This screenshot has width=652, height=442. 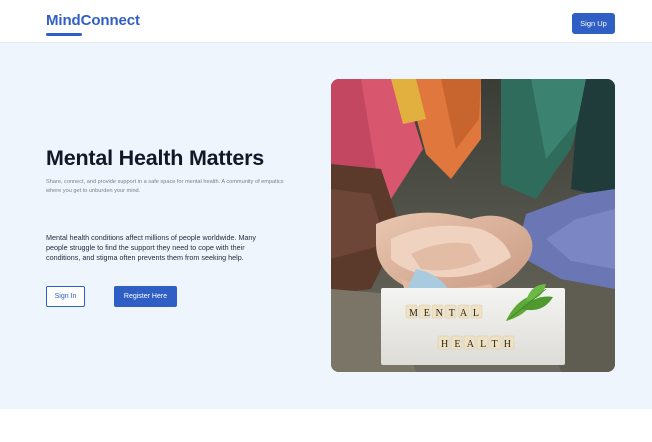 What do you see at coordinates (326, 425) in the screenshot?
I see `page-footer-band` at bounding box center [326, 425].